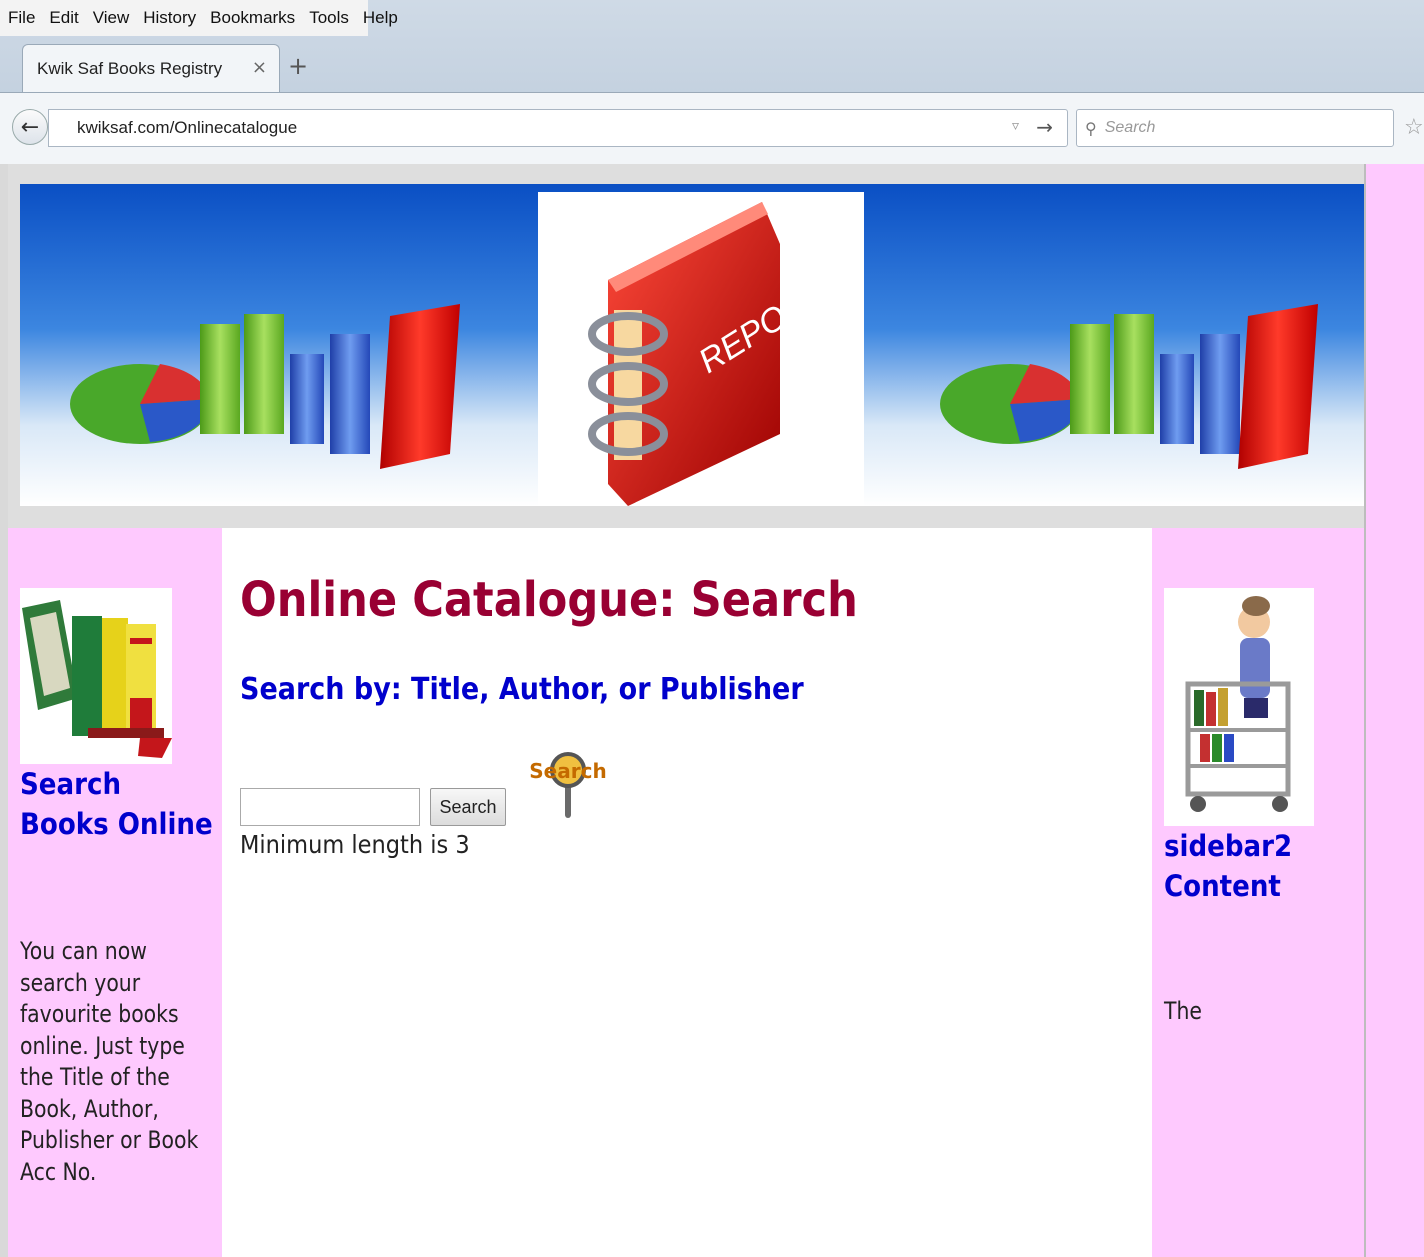 This screenshot has width=1424, height=1257. What do you see at coordinates (298, 66) in the screenshot?
I see `new-tab-plus-icon: +` at bounding box center [298, 66].